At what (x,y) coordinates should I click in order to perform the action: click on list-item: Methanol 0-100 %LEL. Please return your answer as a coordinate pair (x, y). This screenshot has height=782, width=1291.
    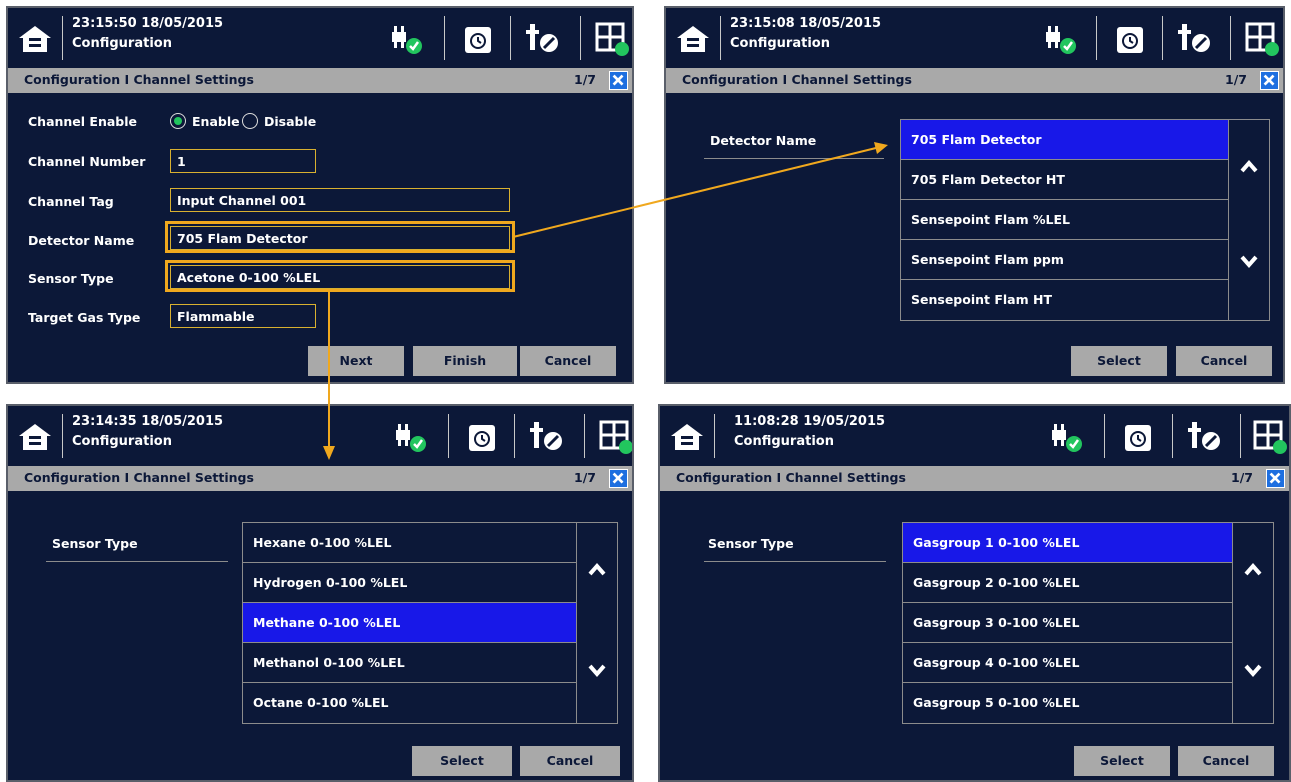
    Looking at the image, I should click on (410, 663).